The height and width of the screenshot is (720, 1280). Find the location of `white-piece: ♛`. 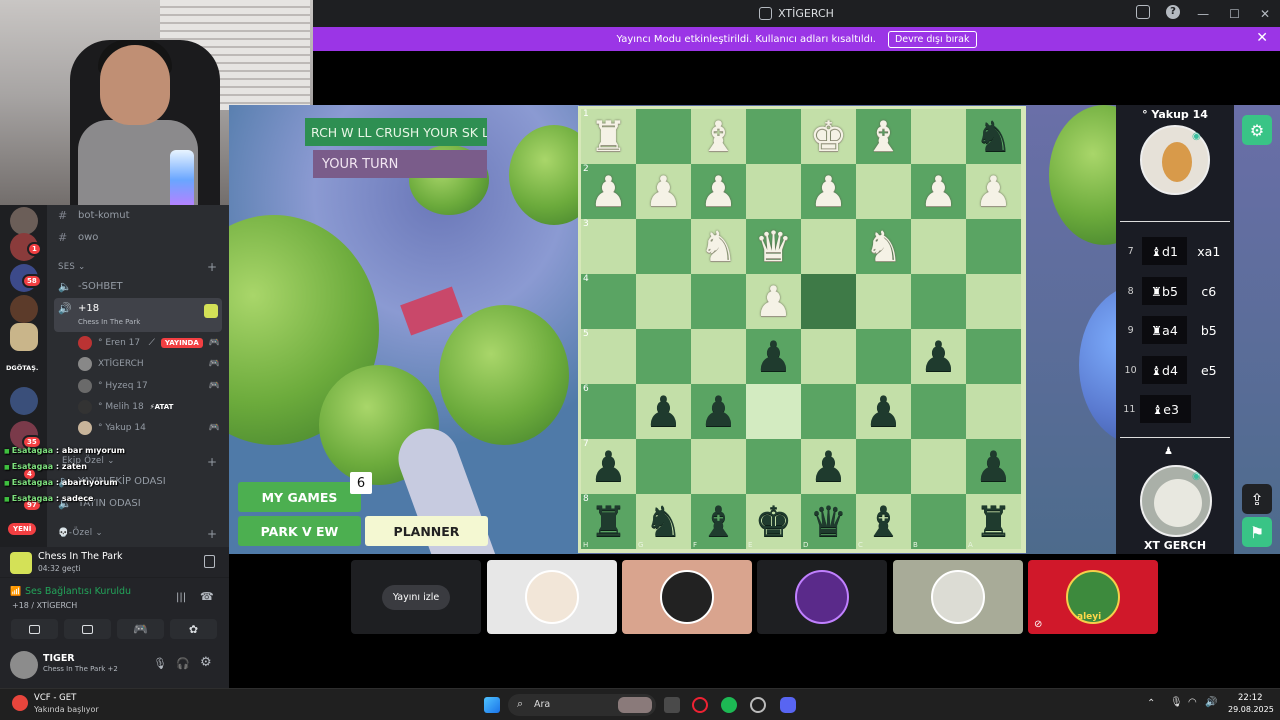

white-piece: ♛ is located at coordinates (774, 246).